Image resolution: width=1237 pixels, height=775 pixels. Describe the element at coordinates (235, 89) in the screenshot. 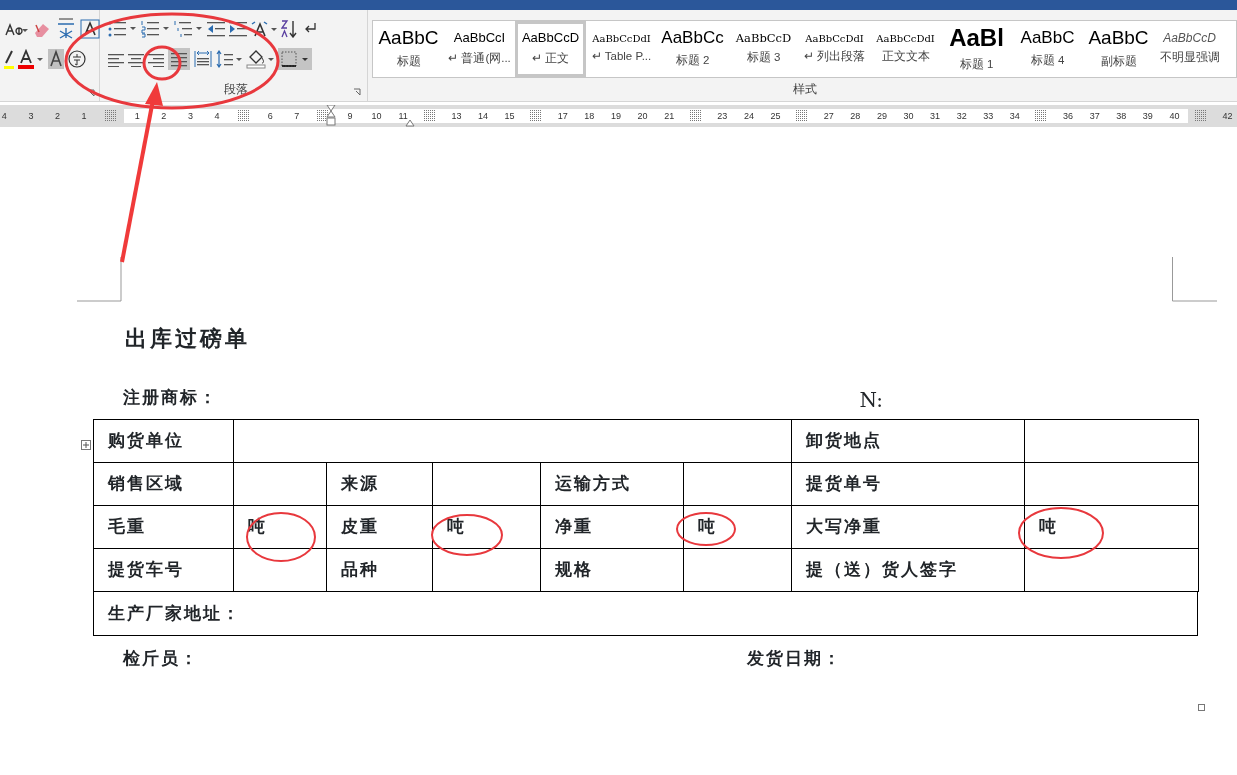

I see `group-label: 段落` at that location.